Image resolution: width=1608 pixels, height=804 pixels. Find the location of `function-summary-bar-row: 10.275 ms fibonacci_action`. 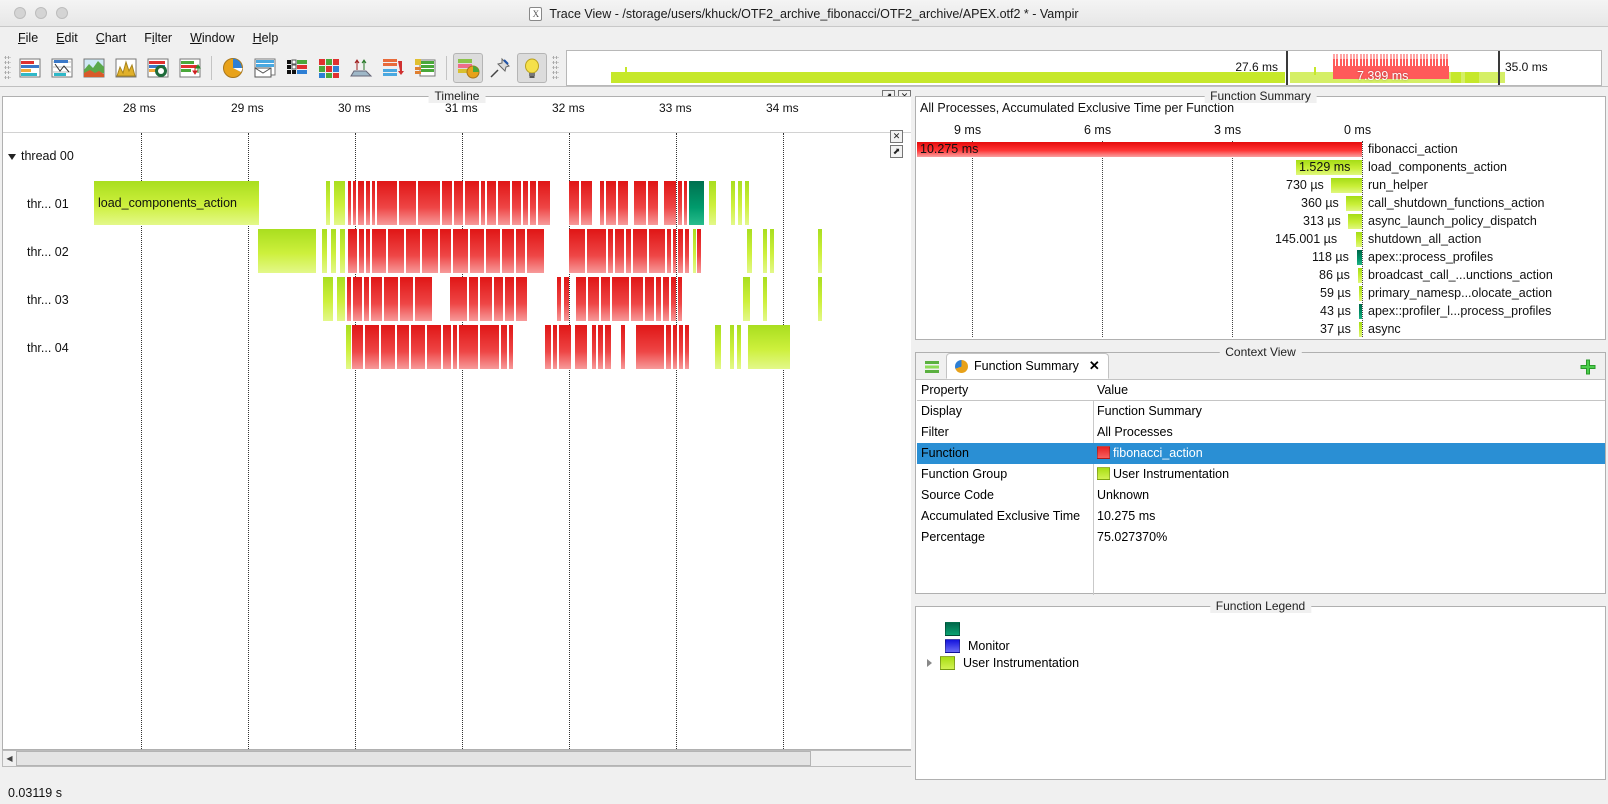

function-summary-bar-row: 10.275 ms fibonacci_action is located at coordinates (1261, 150).